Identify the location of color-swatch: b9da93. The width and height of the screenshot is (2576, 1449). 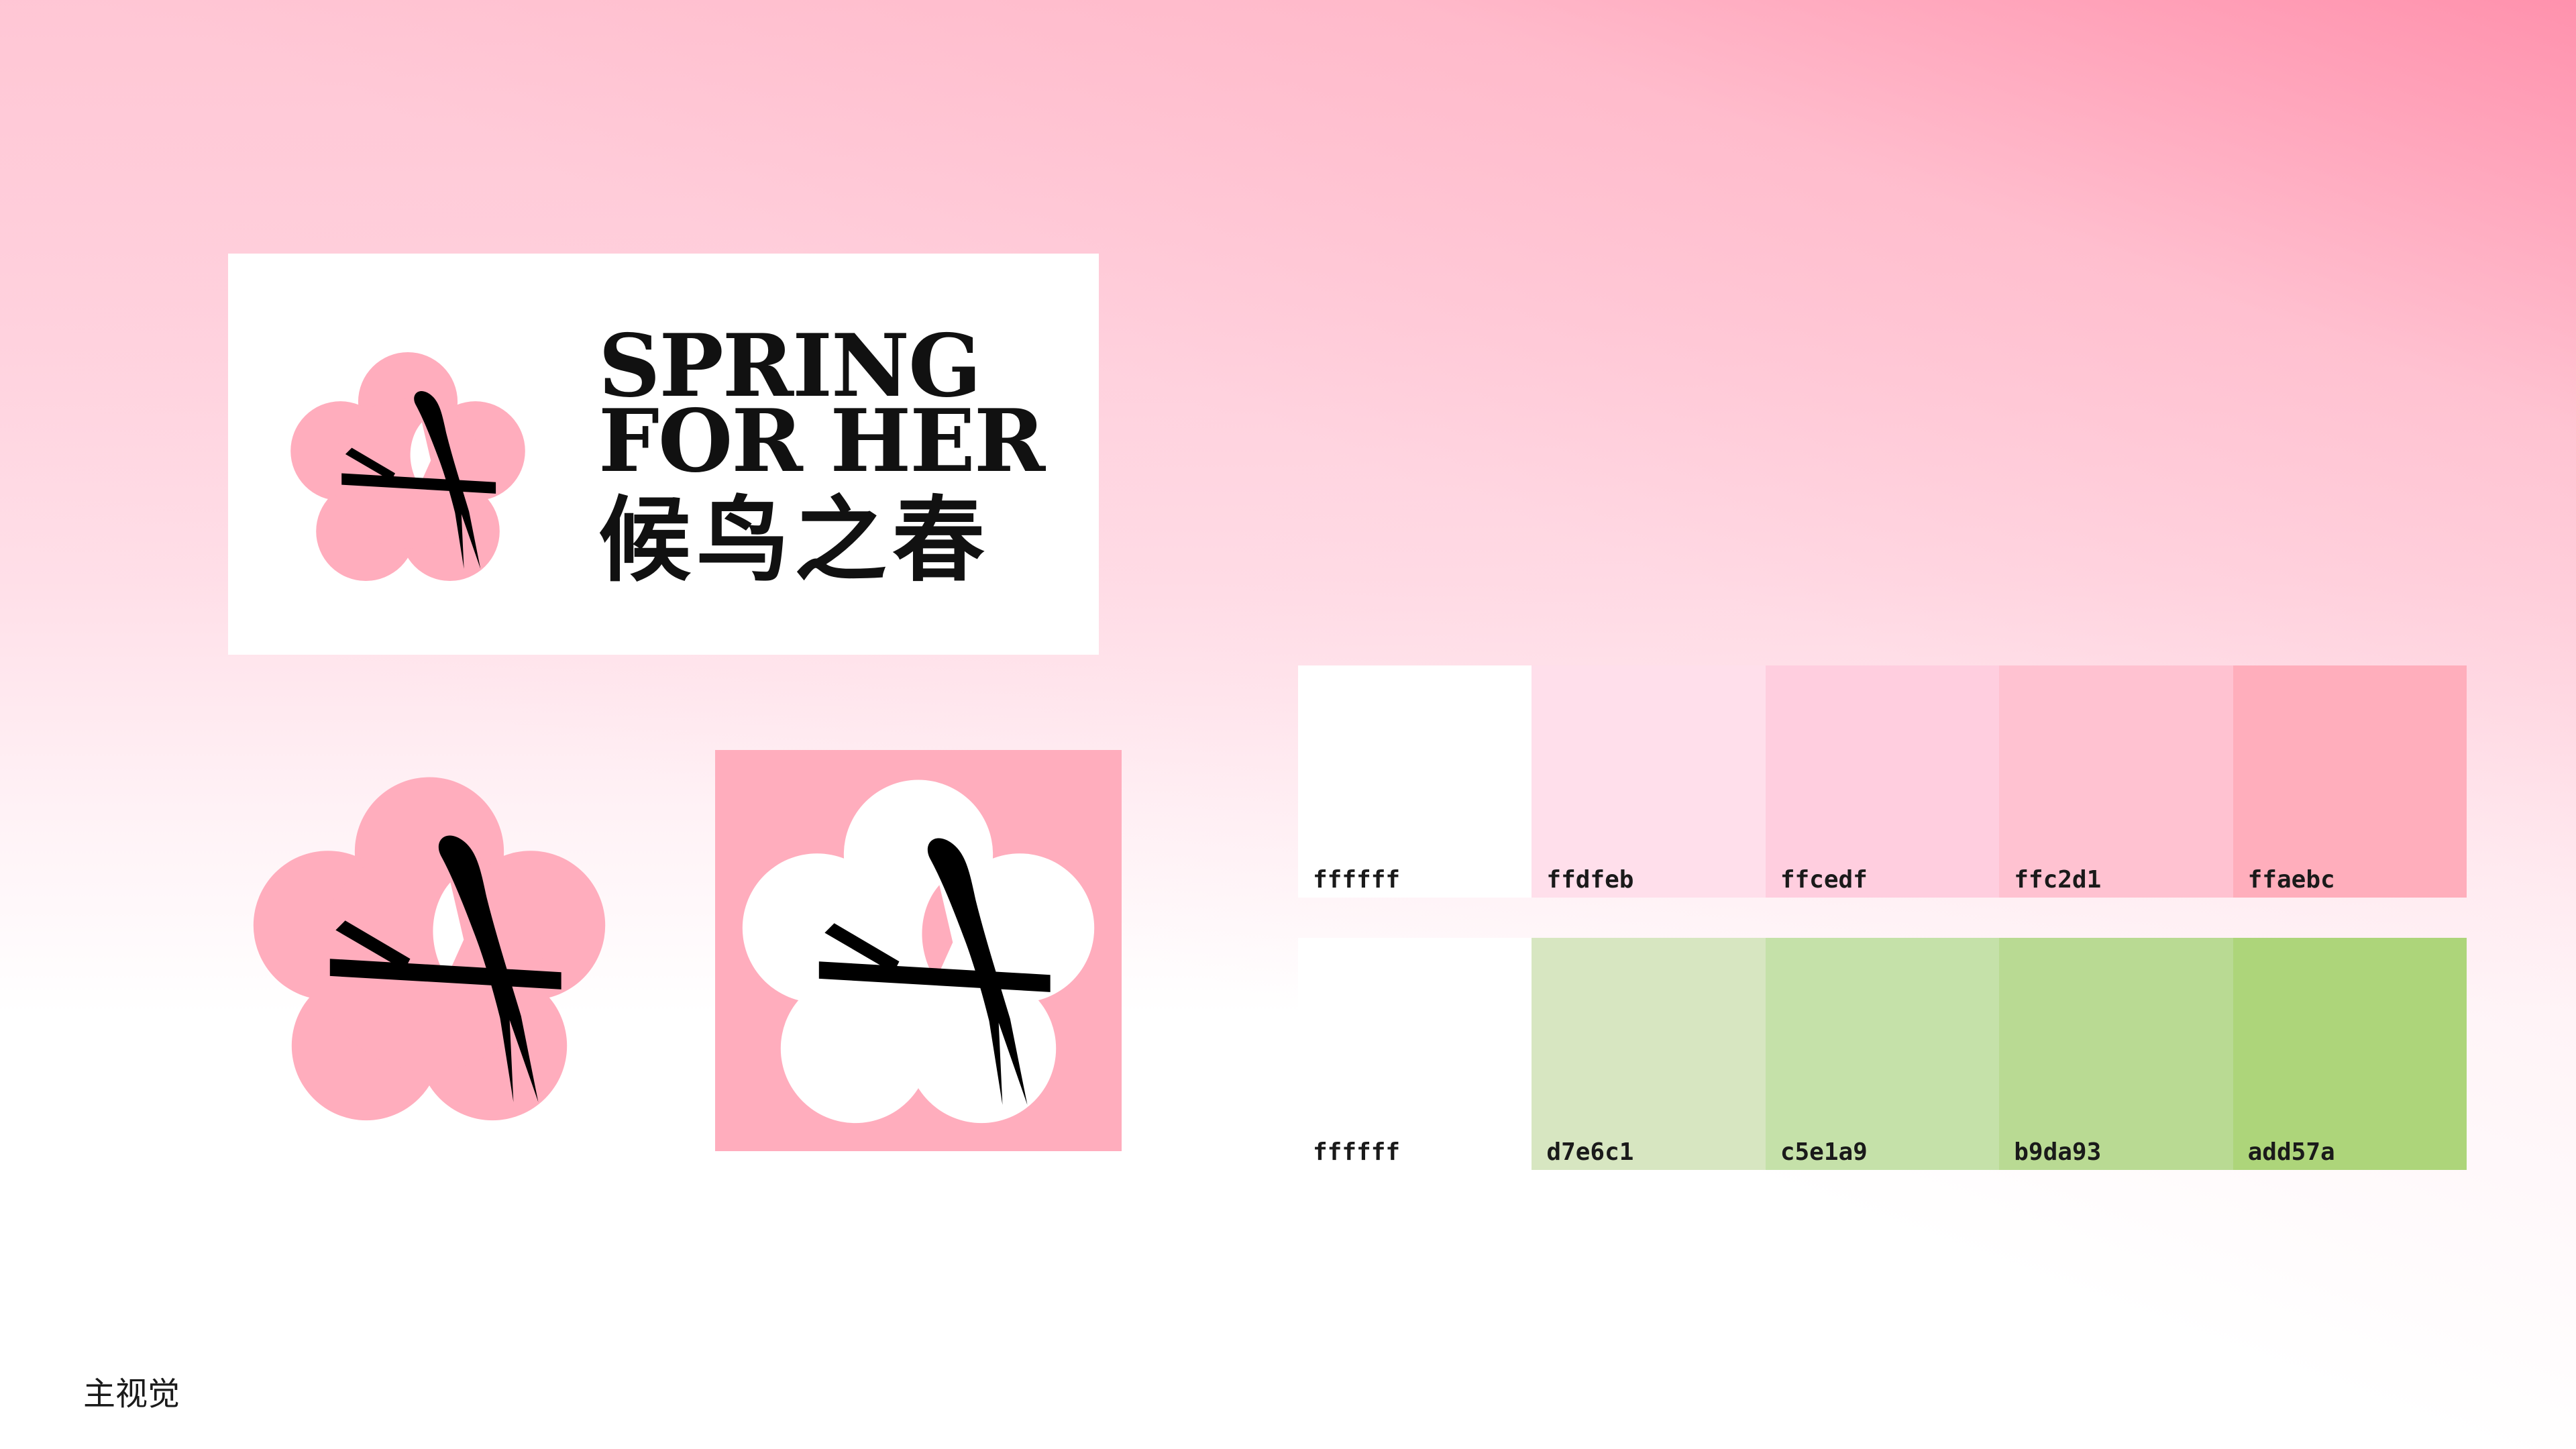
(2116, 1054).